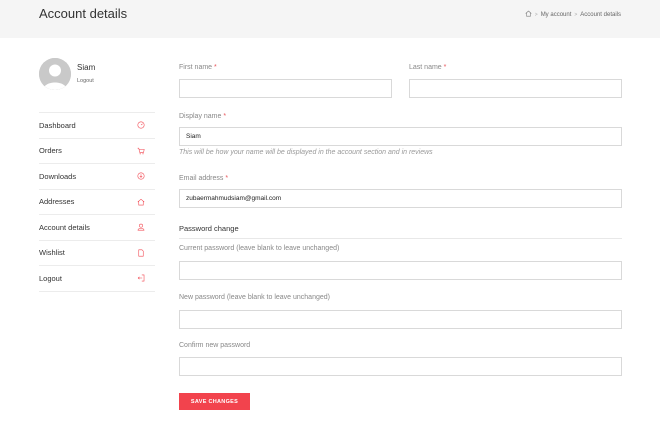  I want to click on nav-item-dashboard: Dashboard, so click(97, 126).